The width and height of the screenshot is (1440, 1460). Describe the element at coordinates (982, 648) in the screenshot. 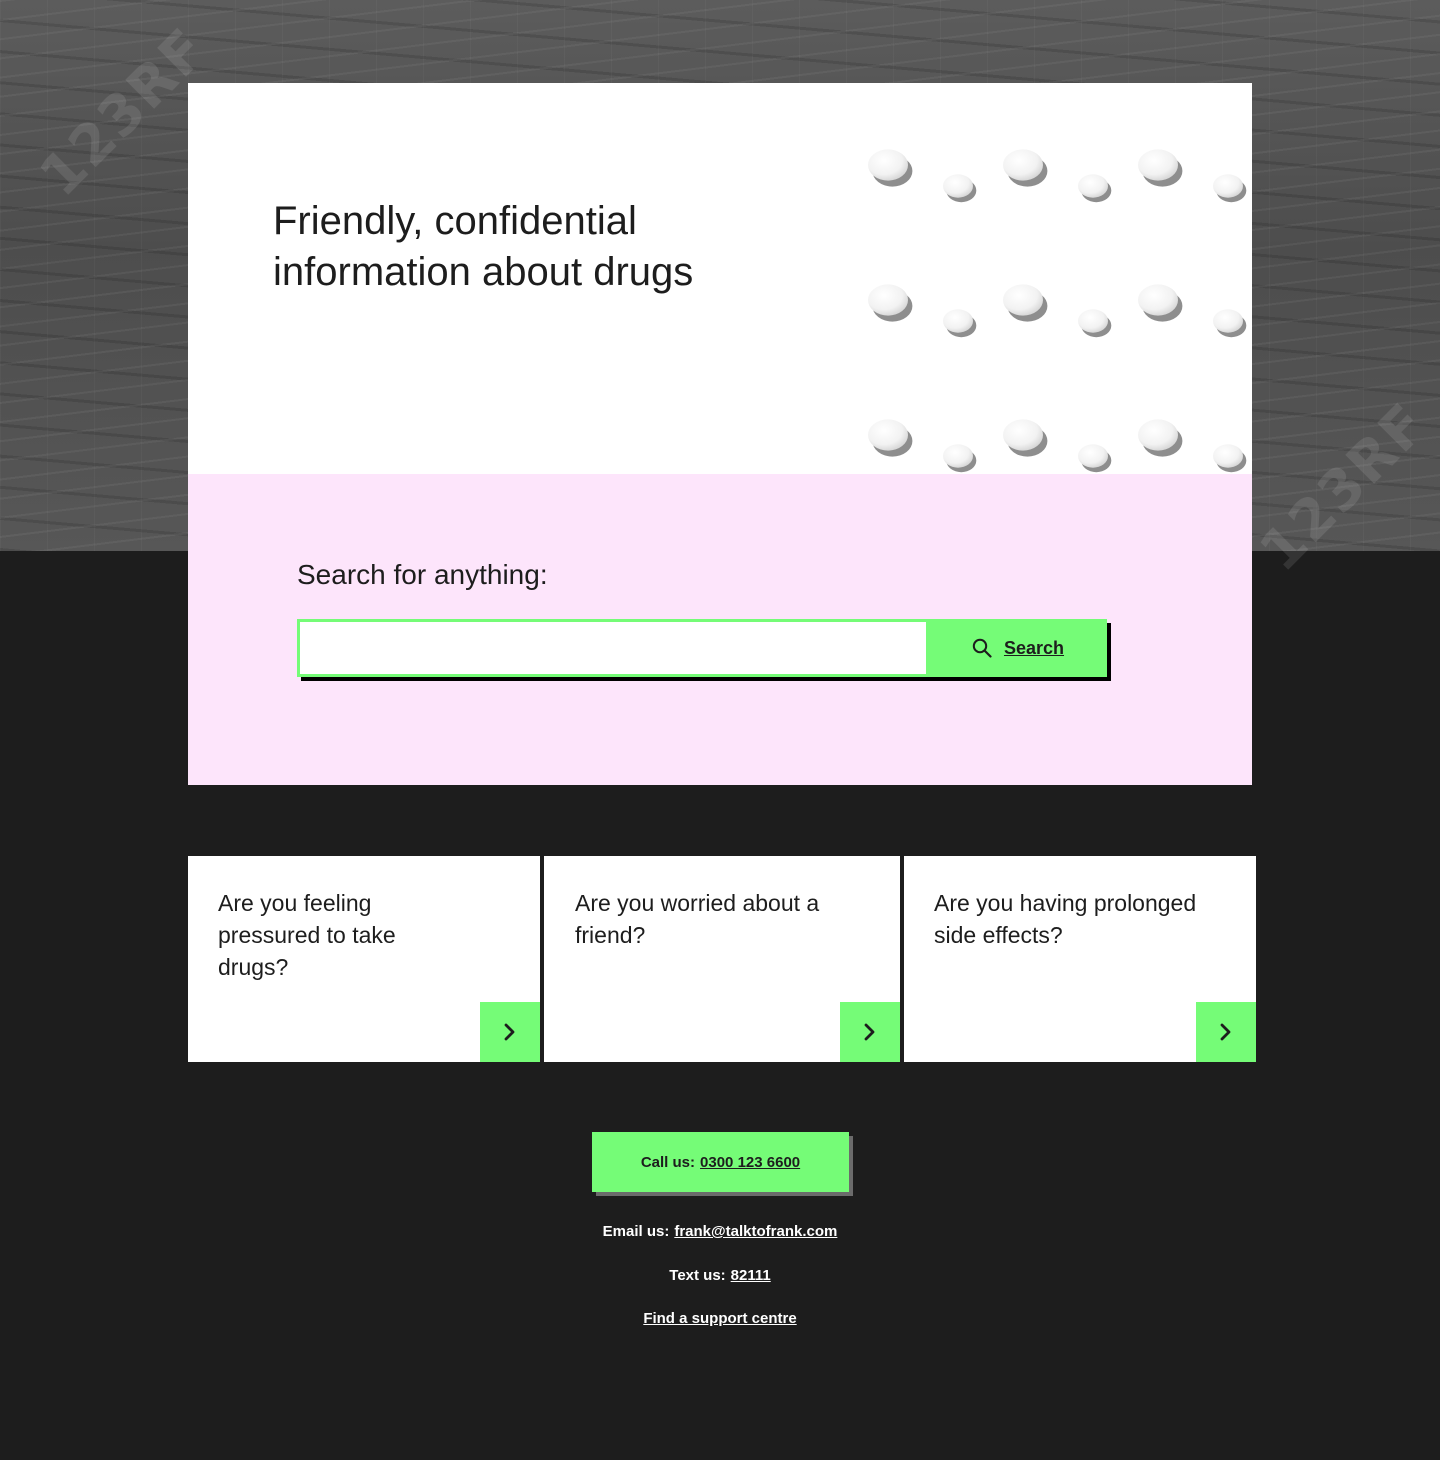

I see `search-icon` at that location.